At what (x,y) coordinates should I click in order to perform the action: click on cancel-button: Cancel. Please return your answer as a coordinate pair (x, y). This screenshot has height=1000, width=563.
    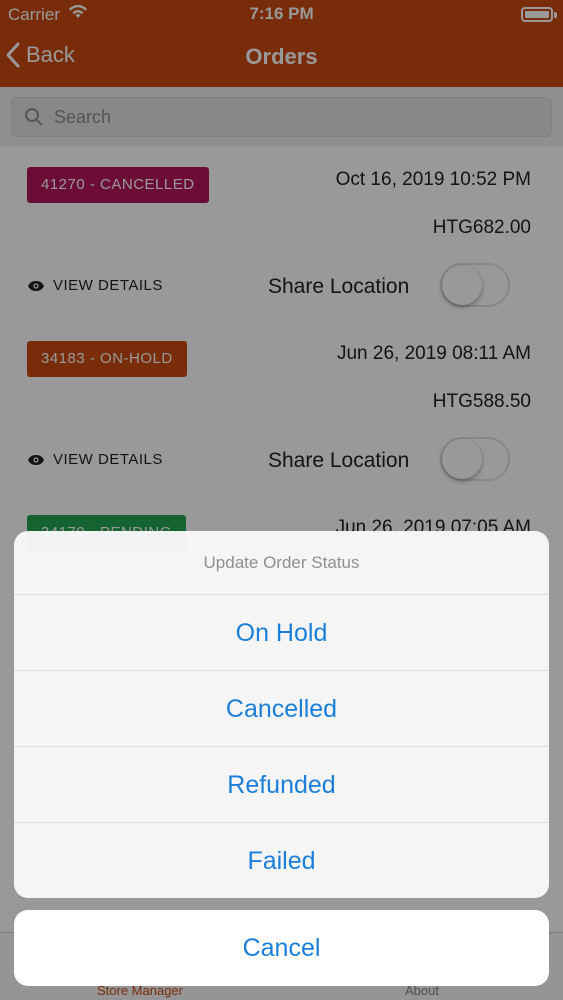
    Looking at the image, I should click on (281, 948).